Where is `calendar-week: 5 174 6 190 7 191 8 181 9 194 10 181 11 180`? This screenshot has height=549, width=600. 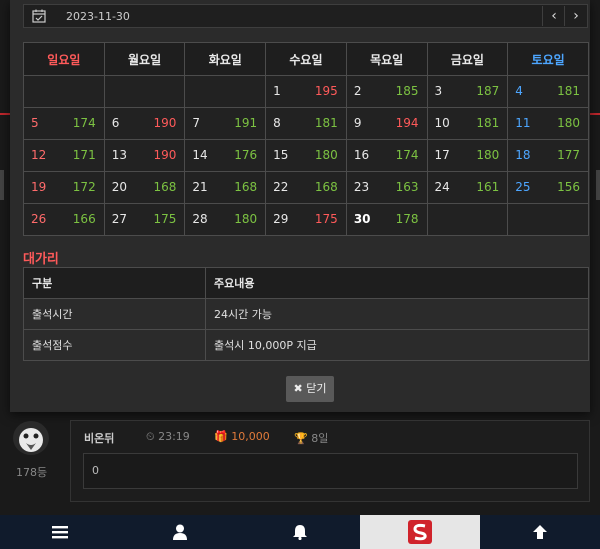 calendar-week: 5 174 6 190 7 191 8 181 9 194 10 181 11 180 is located at coordinates (306, 123).